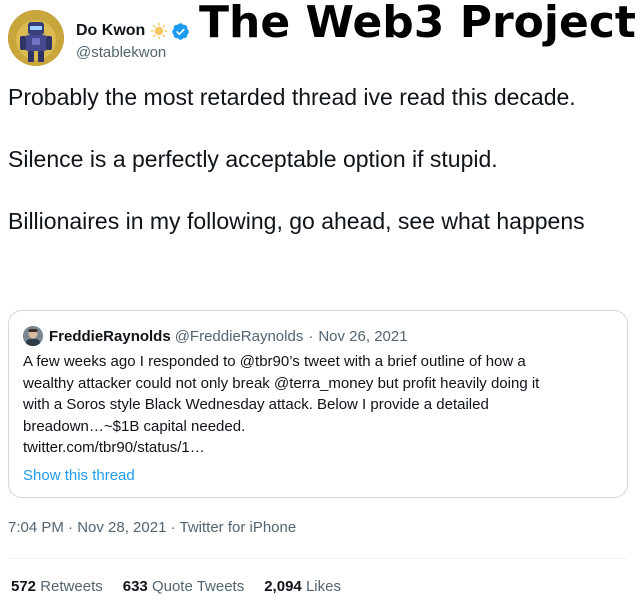  Describe the element at coordinates (159, 31) in the screenshot. I see `sun-icon` at that location.